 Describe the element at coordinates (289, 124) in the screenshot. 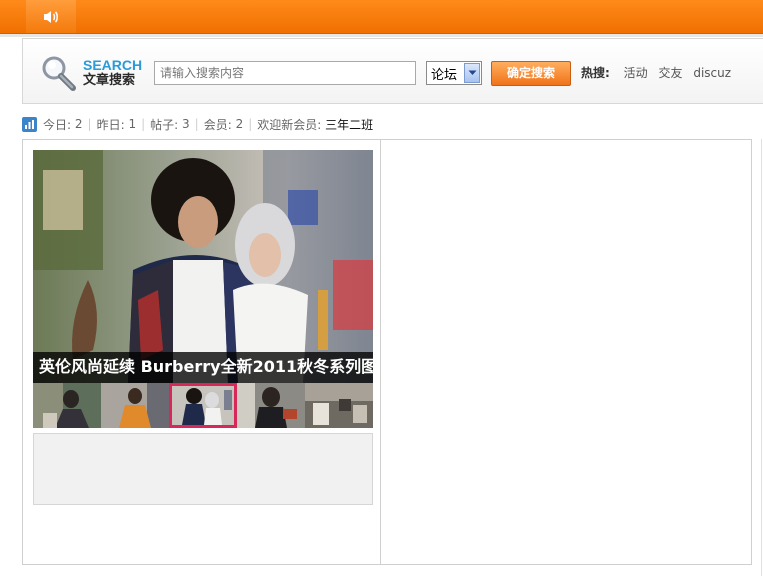

I see `welcome-label: 欢迎新会员:` at that location.